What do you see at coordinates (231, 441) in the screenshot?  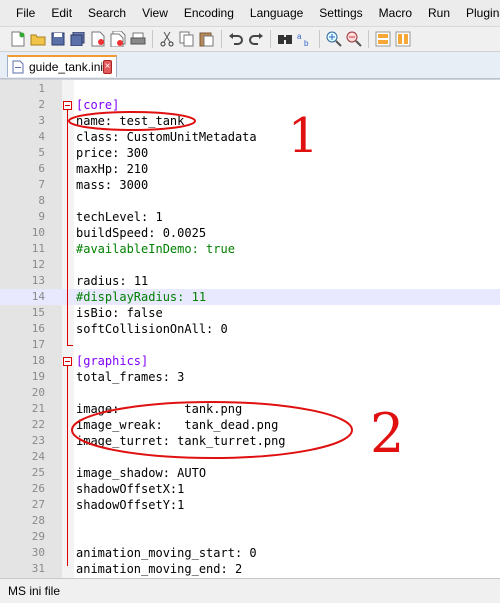 I see `value-text: tank_turret.png` at bounding box center [231, 441].